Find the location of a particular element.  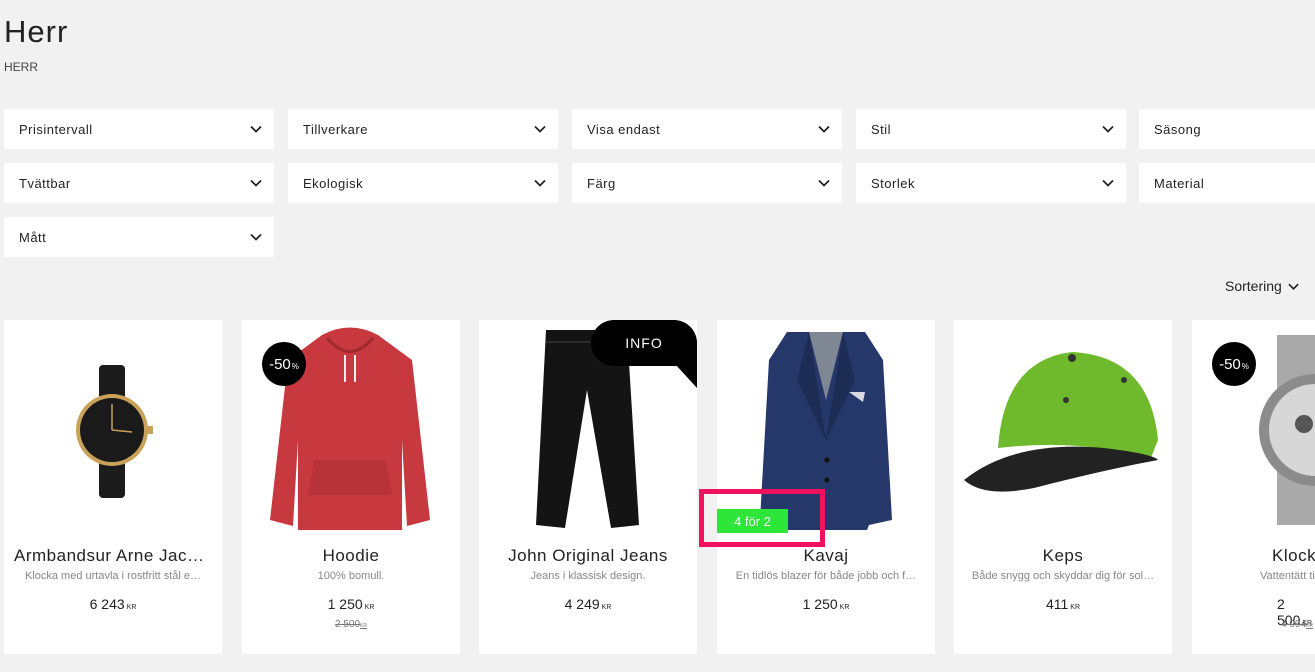

filter-label: Material is located at coordinates (1179, 183).